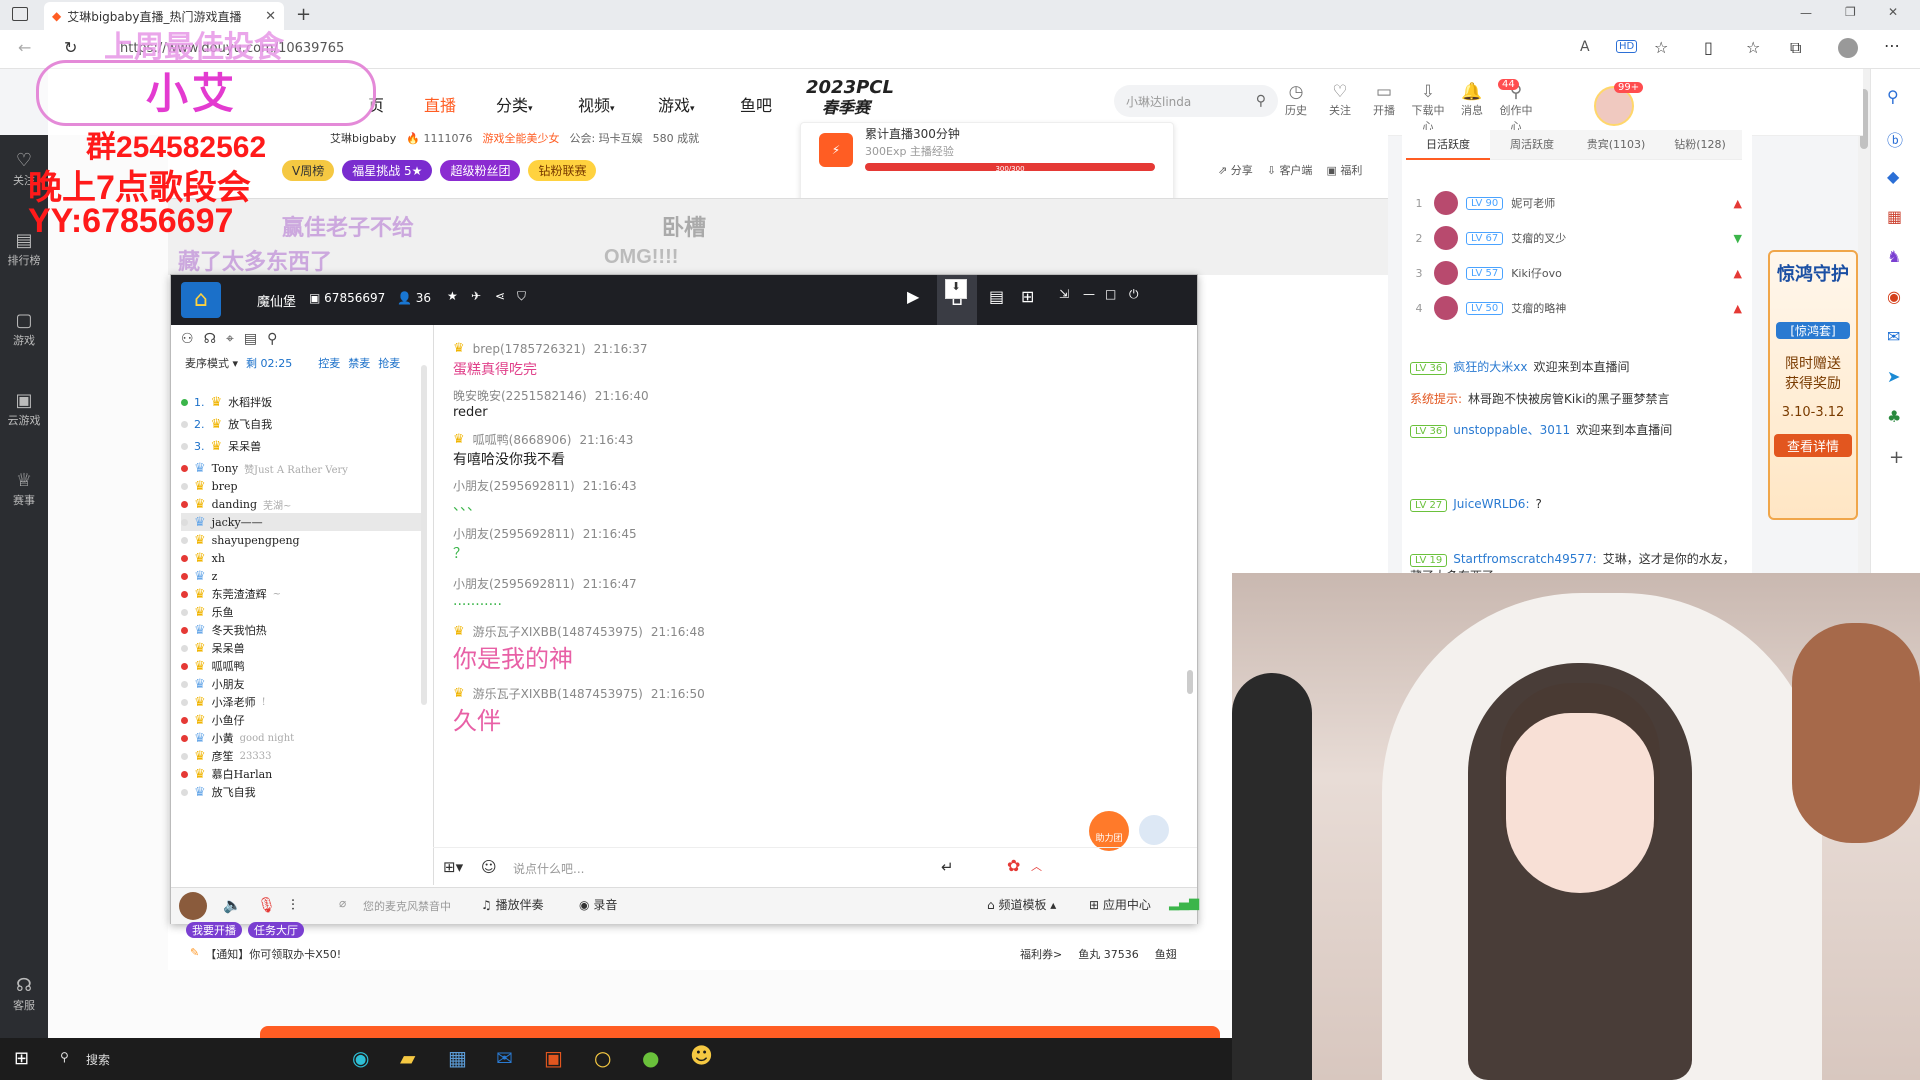  I want to click on office-icon: ◉, so click(1894, 296).